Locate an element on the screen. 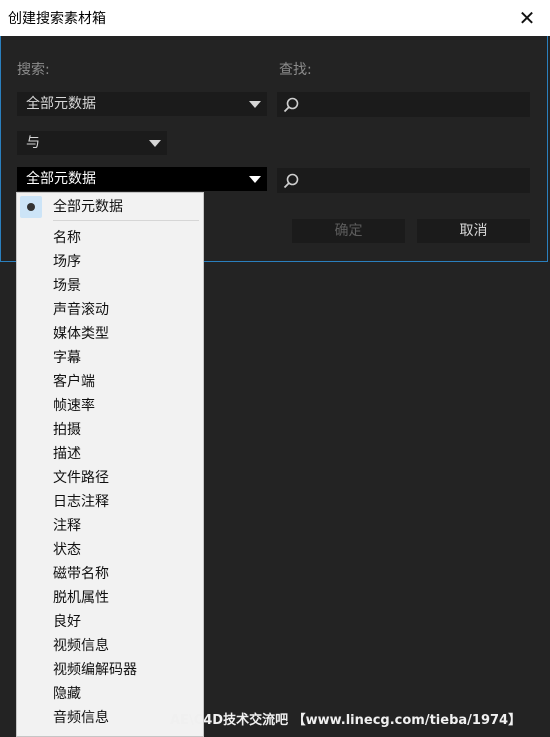 The image size is (550, 737). dropdown-item: 状态 is located at coordinates (110, 550).